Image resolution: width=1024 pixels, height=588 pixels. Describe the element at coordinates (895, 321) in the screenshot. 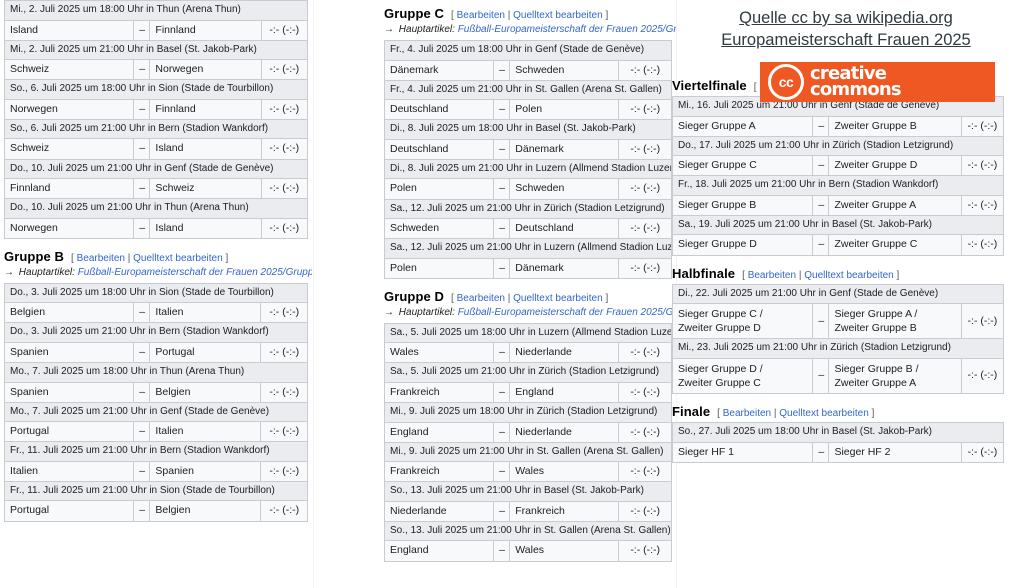

I see `away-team-cell: Sieger Gruppe A / Zweiter Gruppe B` at that location.